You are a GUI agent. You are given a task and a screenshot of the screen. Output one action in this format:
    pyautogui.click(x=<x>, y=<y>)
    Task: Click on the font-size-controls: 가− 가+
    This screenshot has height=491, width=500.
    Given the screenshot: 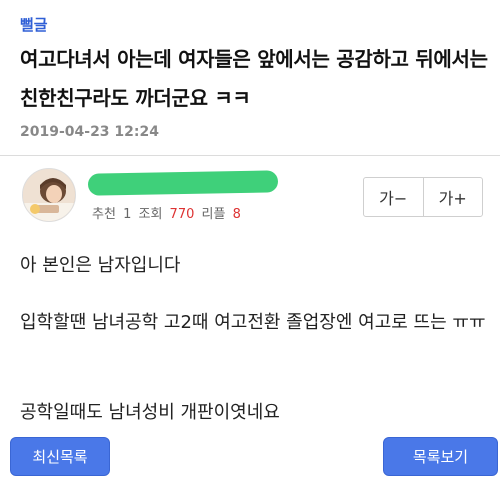 What is the action you would take?
    pyautogui.click(x=423, y=197)
    